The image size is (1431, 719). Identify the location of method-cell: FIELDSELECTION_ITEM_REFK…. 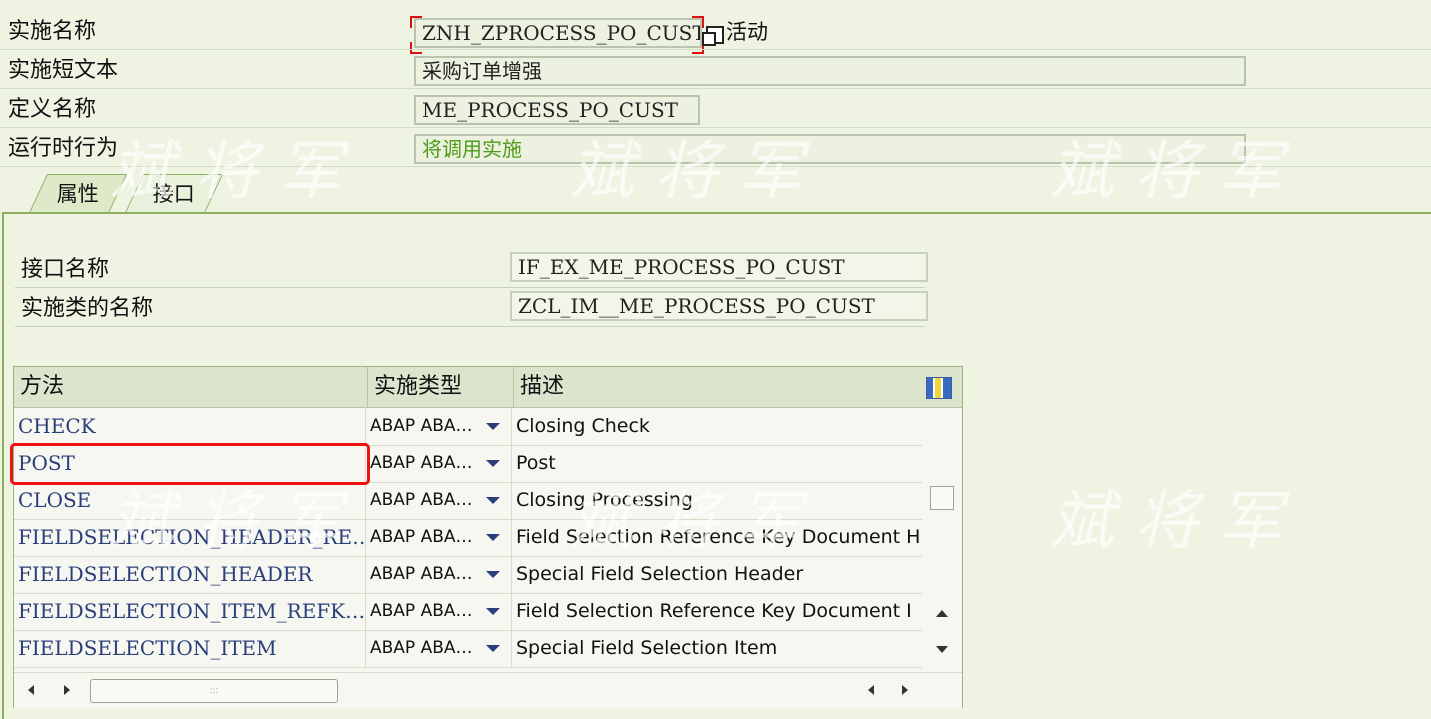
(190, 611).